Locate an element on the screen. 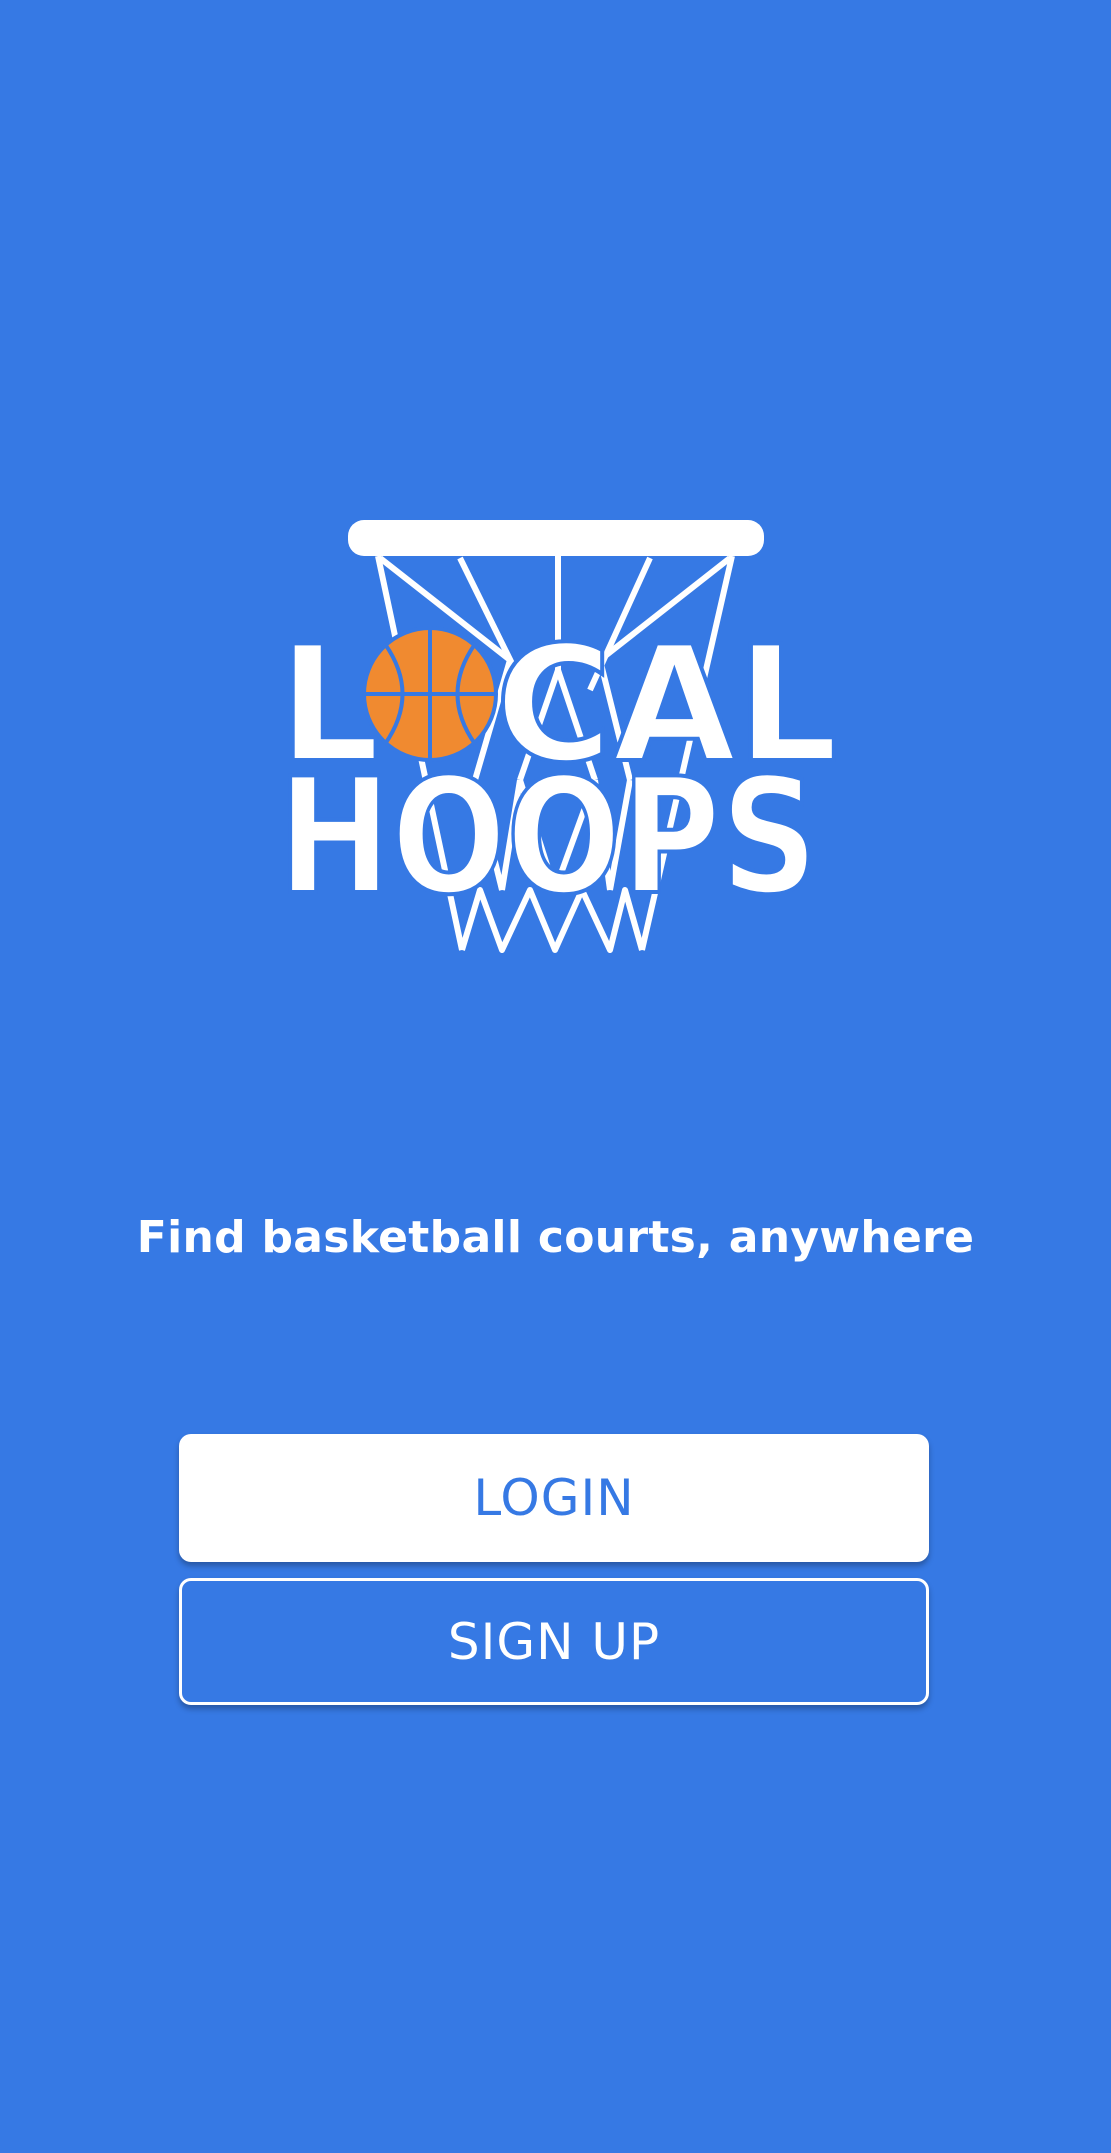  basketball-hoop-icon: L CAL HOOPS is located at coordinates (558, 736).